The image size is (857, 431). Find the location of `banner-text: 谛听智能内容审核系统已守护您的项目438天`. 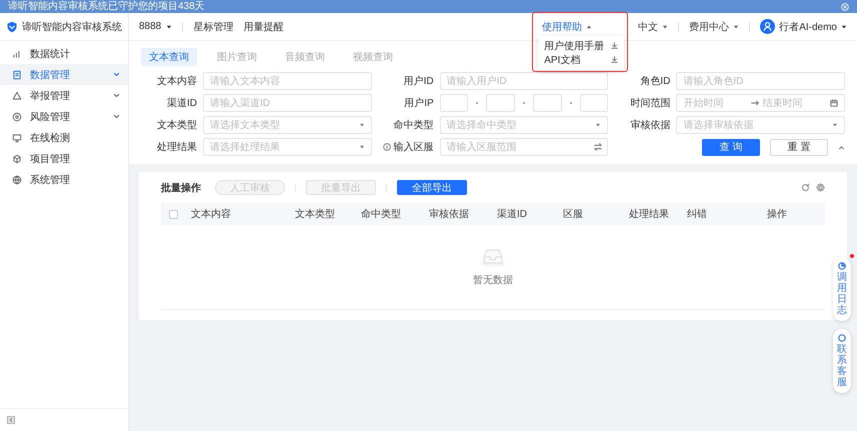

banner-text: 谛听智能内容审核系统已守护您的项目438天 is located at coordinates (107, 6).